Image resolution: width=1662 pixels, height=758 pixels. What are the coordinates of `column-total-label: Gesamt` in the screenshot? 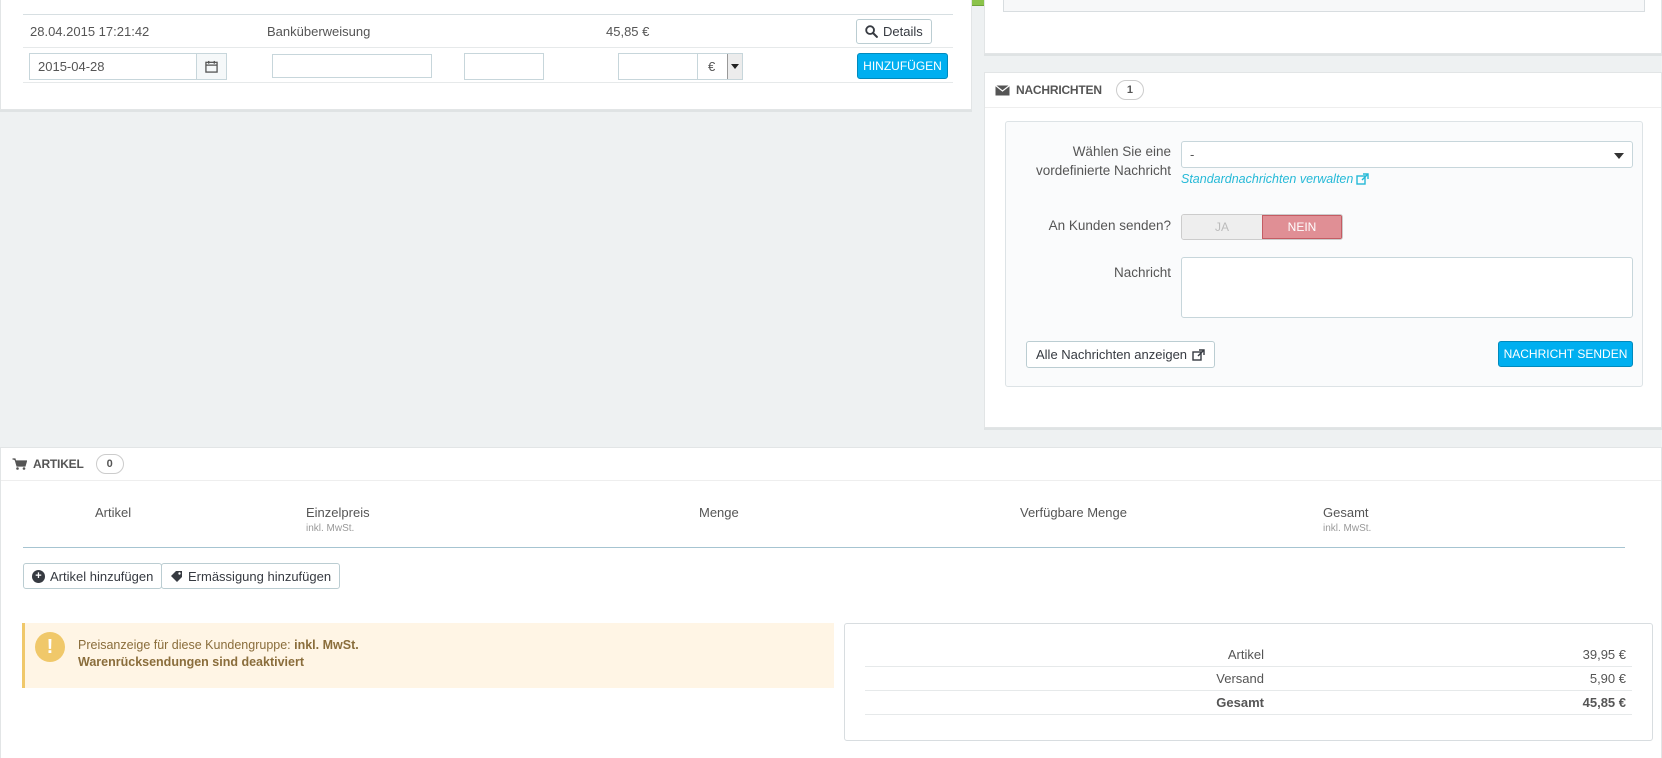 It's located at (1346, 512).